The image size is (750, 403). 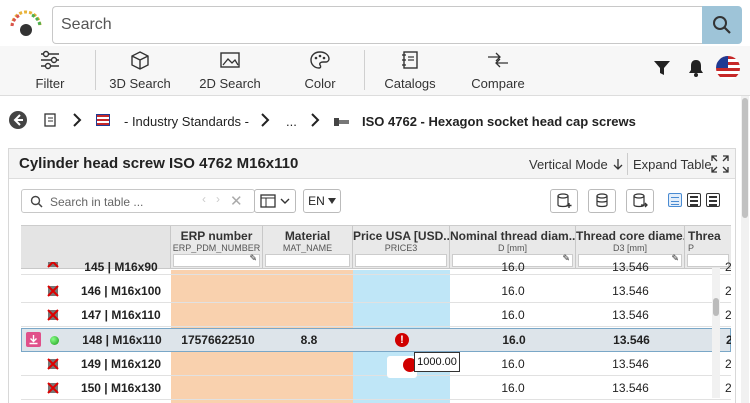 I want to click on table-row: 147 | M16x110 16.0 13.546 2, so click(x=376, y=315).